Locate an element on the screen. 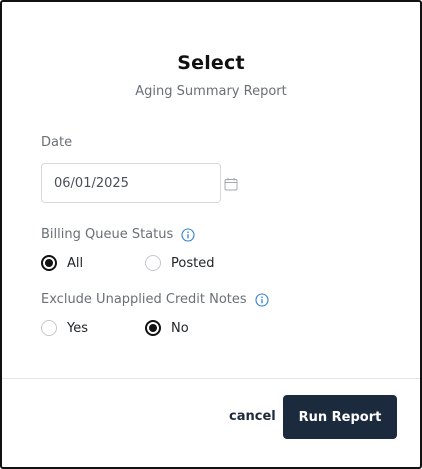 Image resolution: width=422 pixels, height=469 pixels. billing-status-all-option: All is located at coordinates (62, 263).